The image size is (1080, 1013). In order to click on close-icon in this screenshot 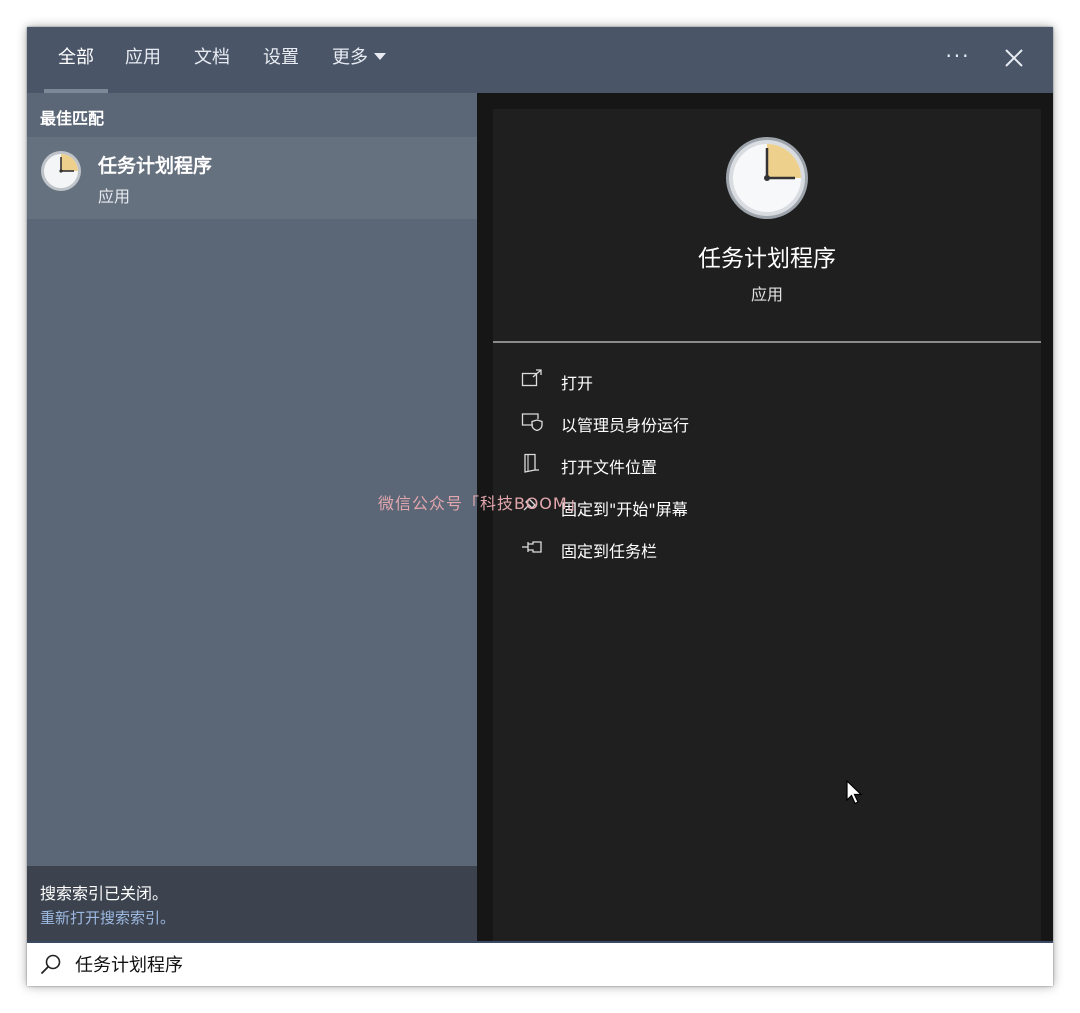, I will do `click(1014, 58)`.